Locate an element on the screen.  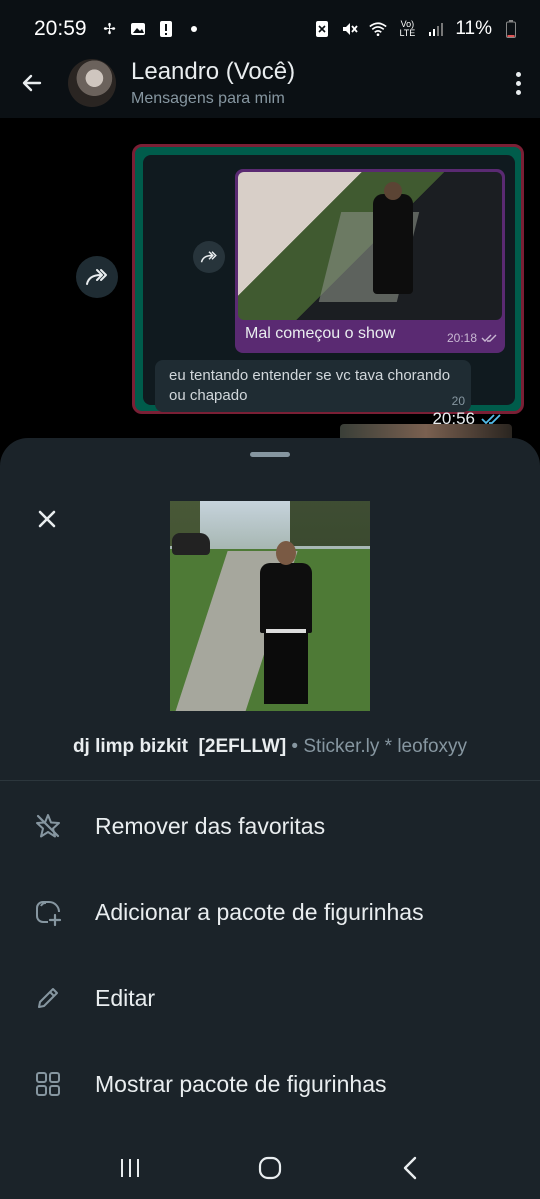
system-nav-bar is located at coordinates (270, 1167).